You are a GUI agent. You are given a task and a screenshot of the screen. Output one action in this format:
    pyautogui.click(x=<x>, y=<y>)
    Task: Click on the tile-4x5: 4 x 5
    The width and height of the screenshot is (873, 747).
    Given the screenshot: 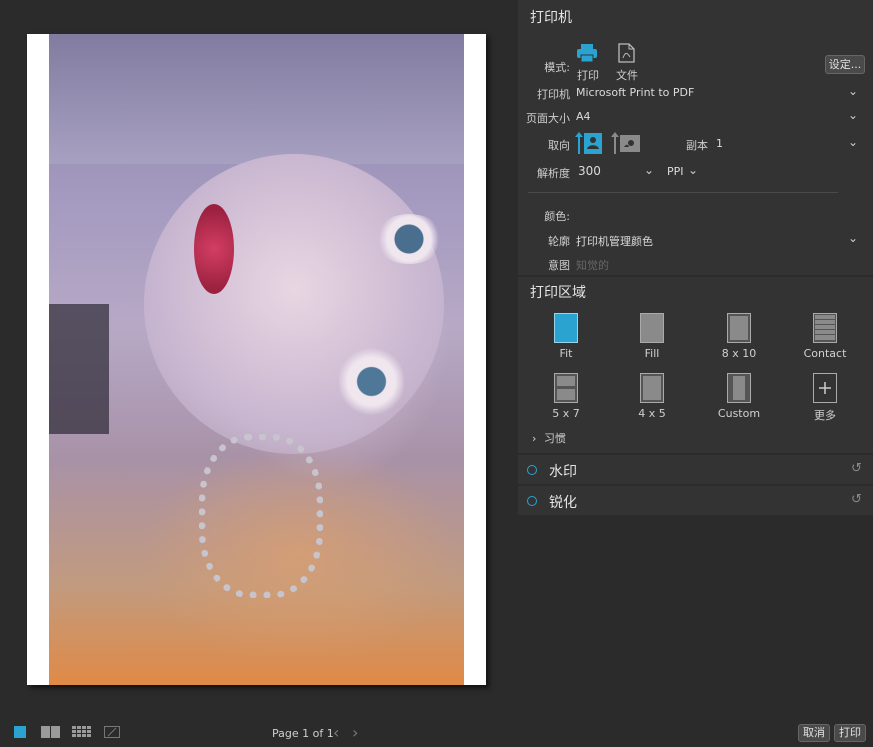 What is the action you would take?
    pyautogui.click(x=652, y=398)
    